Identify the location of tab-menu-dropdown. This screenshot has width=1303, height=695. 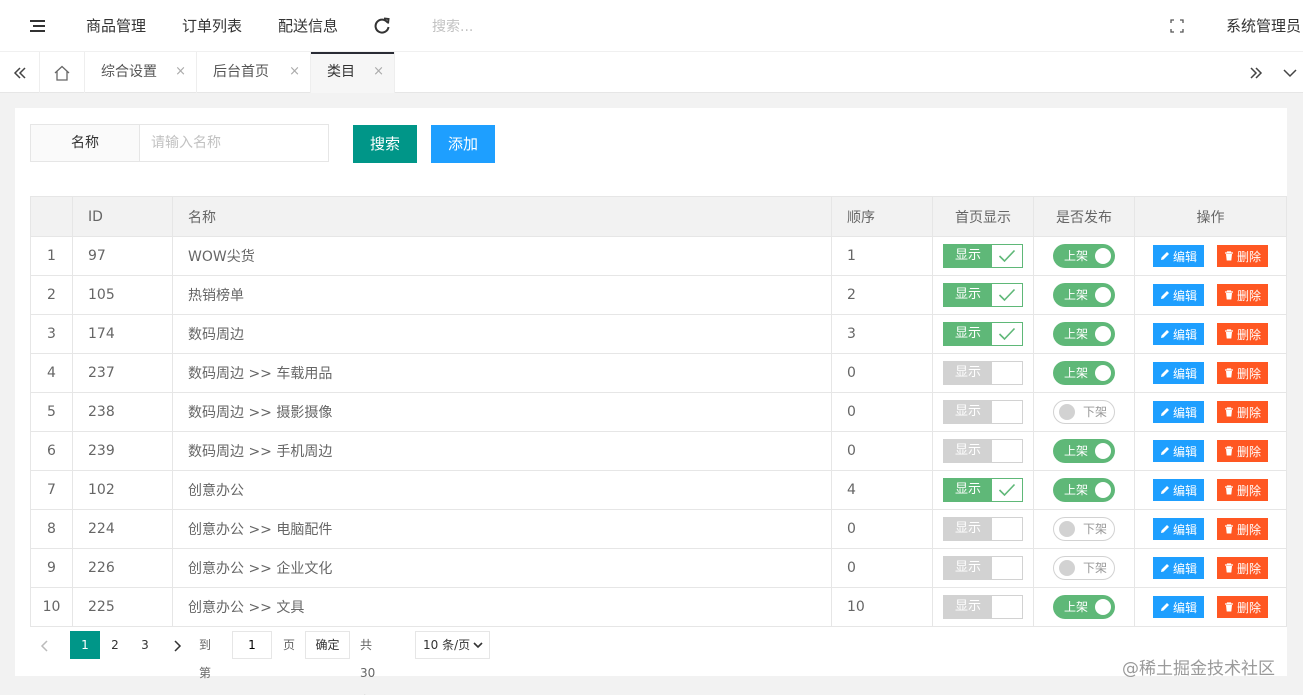
(1289, 72).